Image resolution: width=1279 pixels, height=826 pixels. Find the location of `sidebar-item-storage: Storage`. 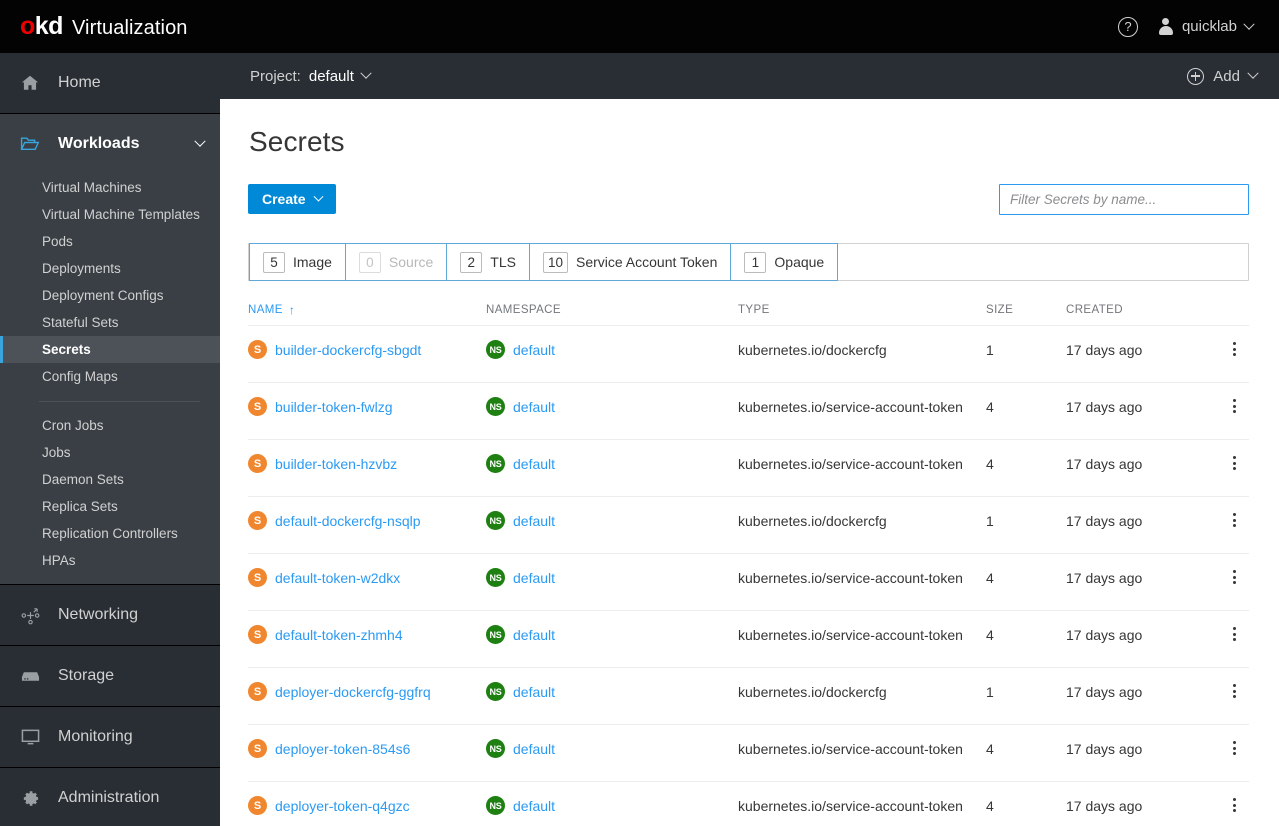

sidebar-item-storage: Storage is located at coordinates (110, 676).